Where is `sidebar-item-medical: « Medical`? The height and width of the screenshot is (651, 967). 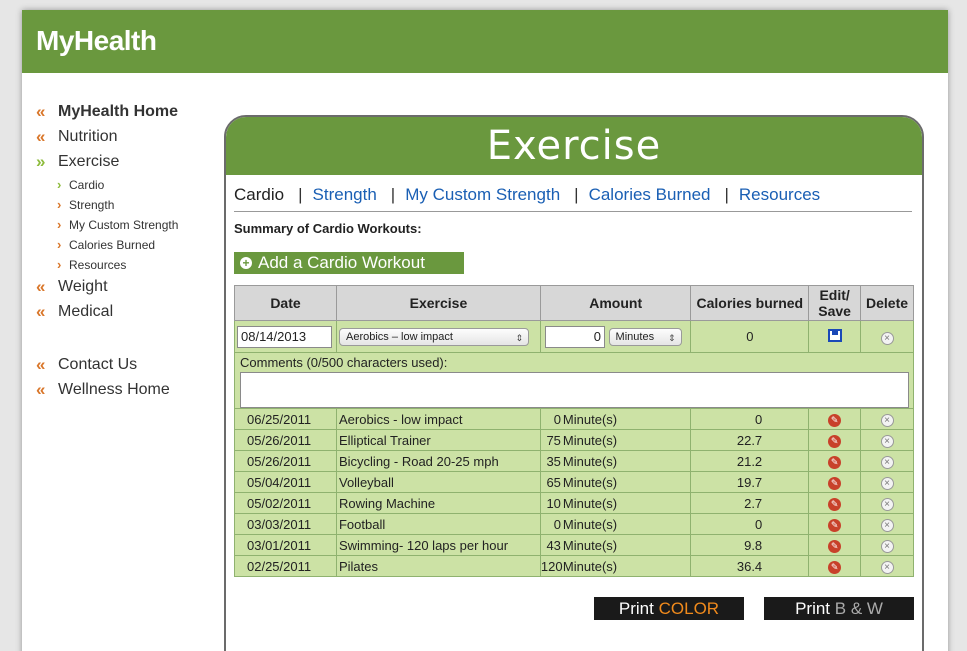 sidebar-item-medical: « Medical is located at coordinates (131, 314).